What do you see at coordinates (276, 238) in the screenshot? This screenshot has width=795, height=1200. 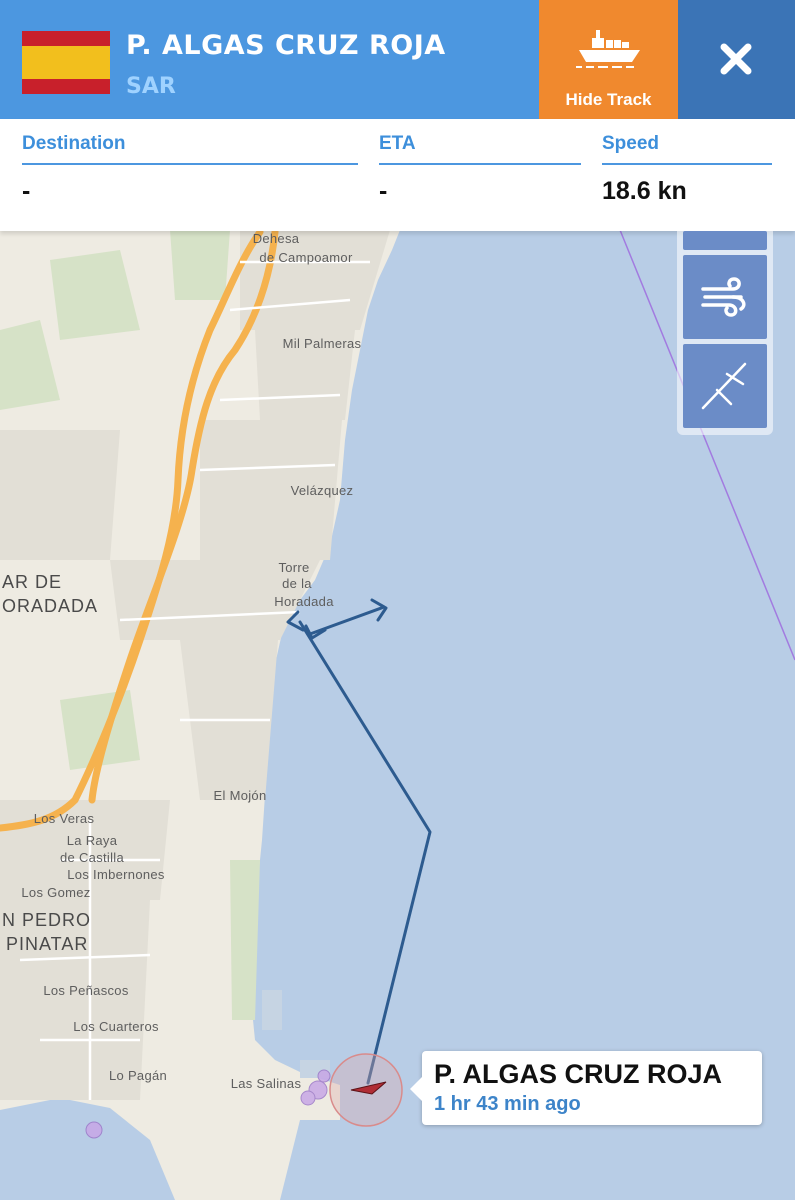 I see `place-dehesa: Dehesa` at bounding box center [276, 238].